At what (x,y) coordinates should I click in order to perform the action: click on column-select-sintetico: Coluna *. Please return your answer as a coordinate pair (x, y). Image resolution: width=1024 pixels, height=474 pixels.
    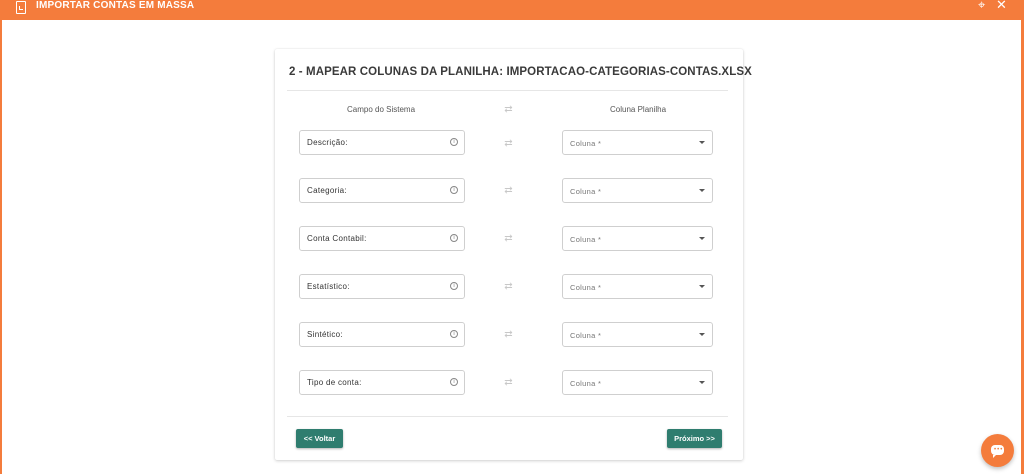
    Looking at the image, I should click on (637, 334).